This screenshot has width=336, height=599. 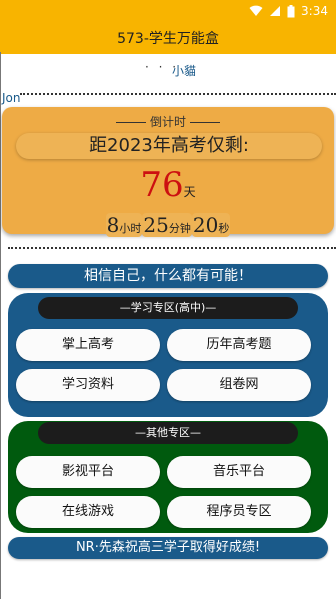 I want to click on paper-builder-button: 组卷网, so click(x=239, y=385).